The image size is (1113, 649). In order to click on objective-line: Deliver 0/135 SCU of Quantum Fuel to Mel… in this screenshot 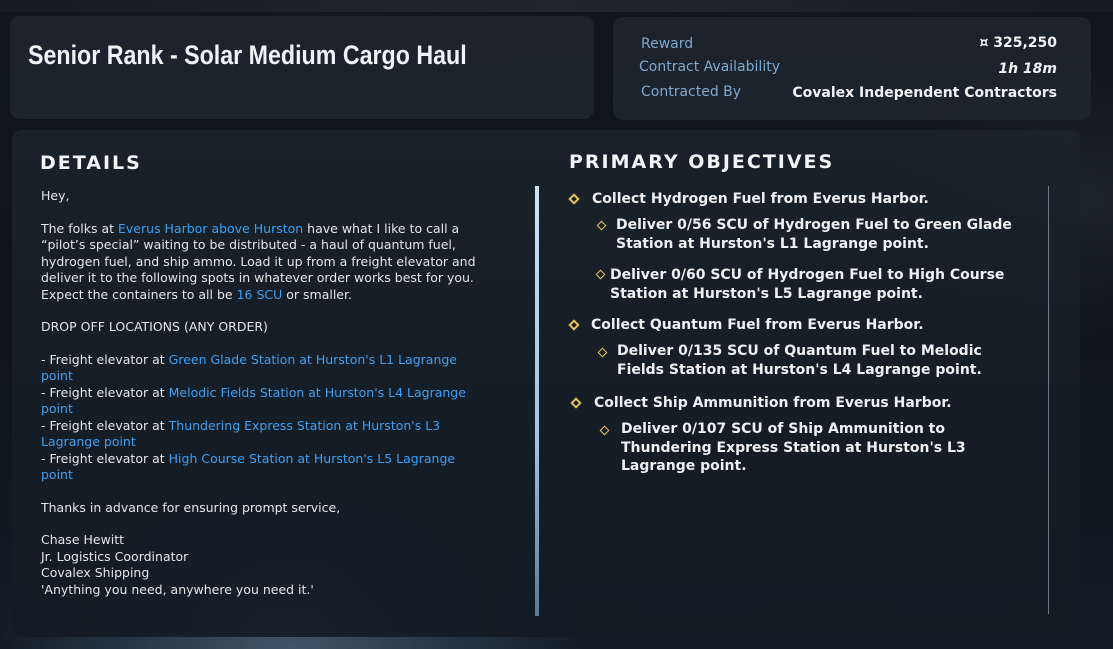, I will do `click(799, 351)`.